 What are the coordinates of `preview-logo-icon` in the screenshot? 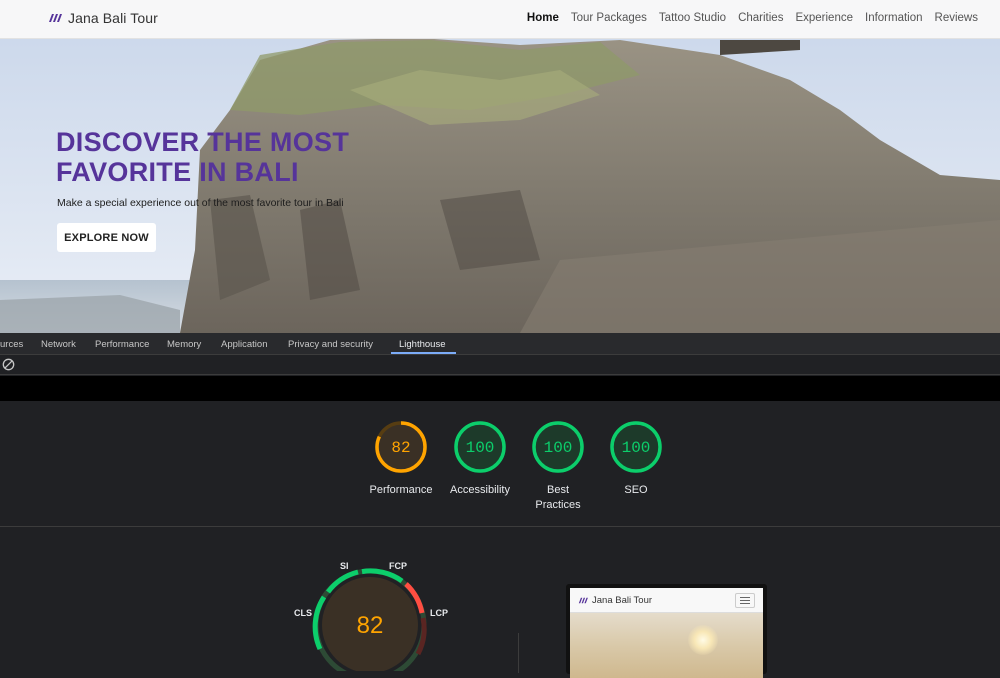 It's located at (583, 600).